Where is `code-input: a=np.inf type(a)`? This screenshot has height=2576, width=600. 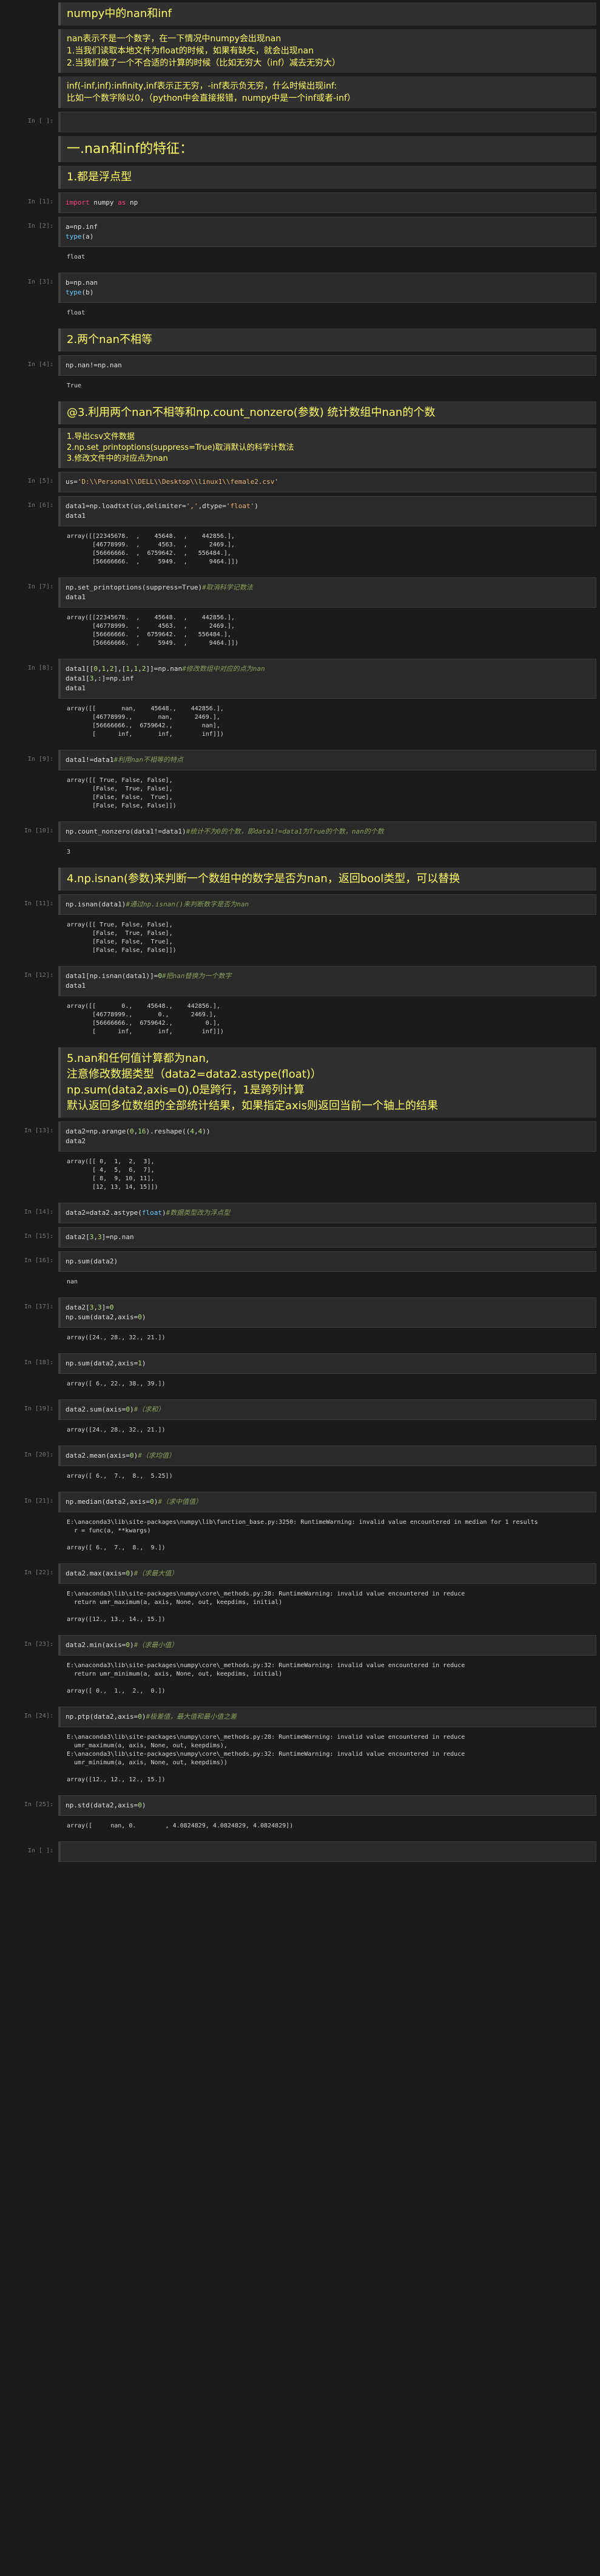 code-input: a=np.inf type(a) is located at coordinates (327, 232).